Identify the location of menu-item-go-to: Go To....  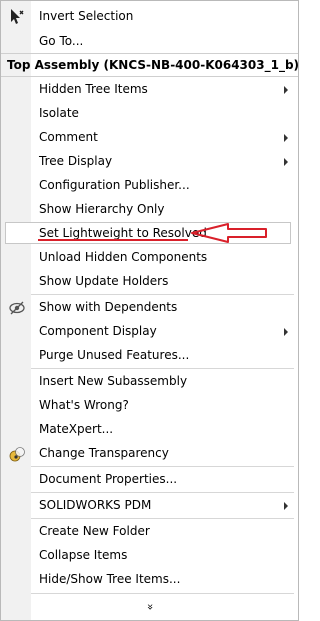
(149, 41).